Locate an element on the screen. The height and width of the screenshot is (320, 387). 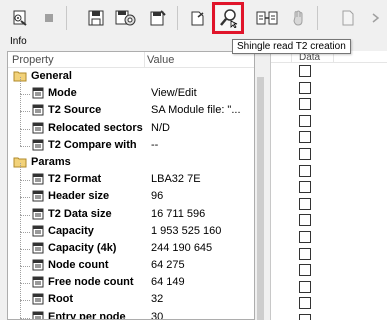
property-row: Relocated sectors N/D is located at coordinates (131, 124).